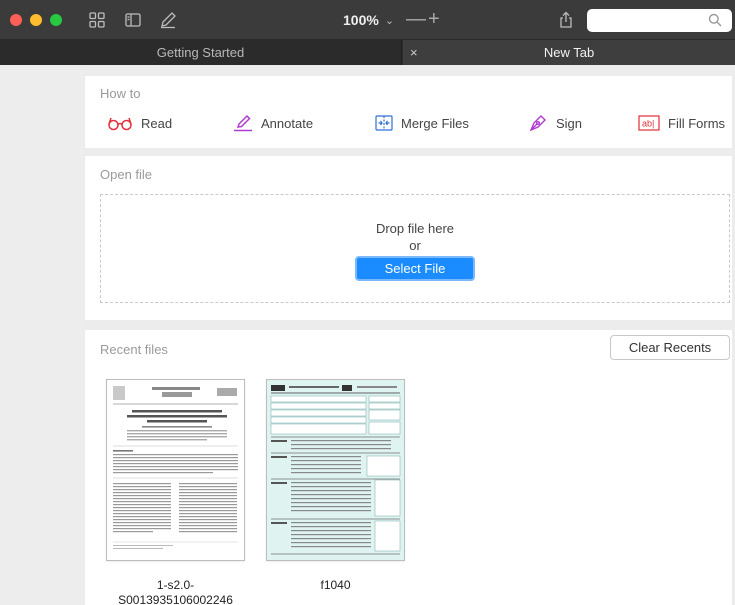  What do you see at coordinates (243, 123) in the screenshot?
I see `highlighter-icon` at bounding box center [243, 123].